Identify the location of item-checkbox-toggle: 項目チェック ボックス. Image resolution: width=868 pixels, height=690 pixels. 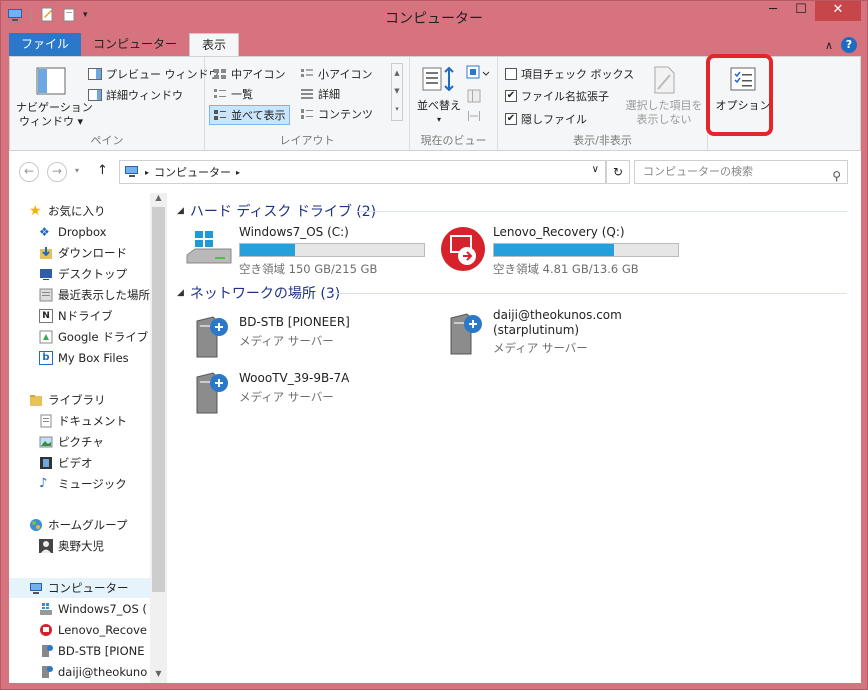
(569, 74).